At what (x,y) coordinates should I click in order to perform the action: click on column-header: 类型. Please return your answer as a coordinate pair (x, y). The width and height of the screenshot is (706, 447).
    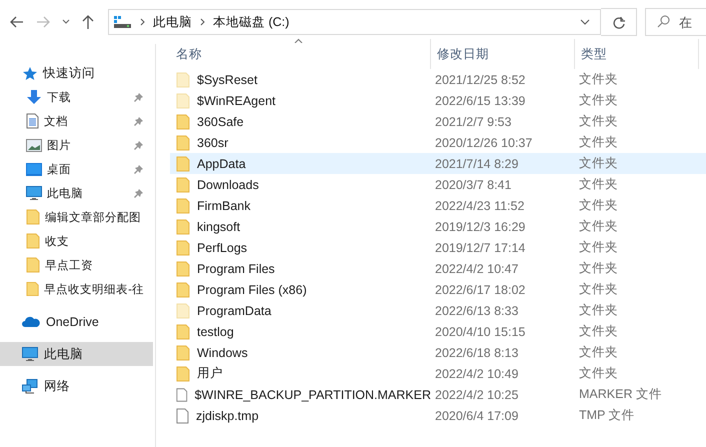
    Looking at the image, I should click on (637, 54).